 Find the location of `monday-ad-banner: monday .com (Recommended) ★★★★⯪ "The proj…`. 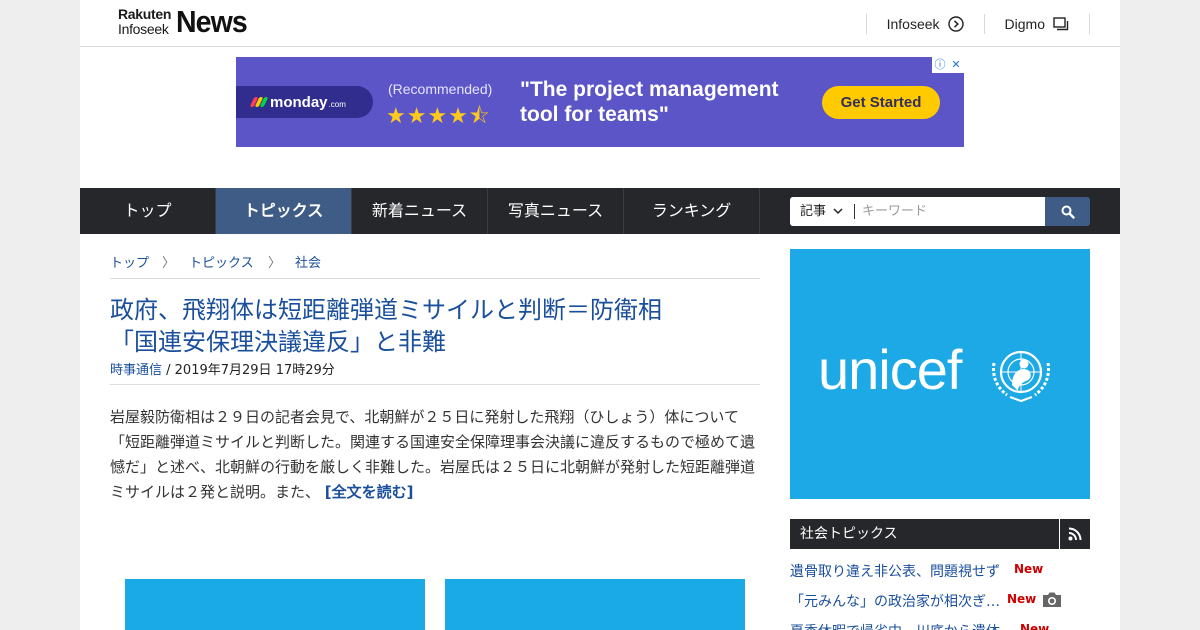

monday-ad-banner: monday .com (Recommended) ★★★★⯪ "The proj… is located at coordinates (600, 102).